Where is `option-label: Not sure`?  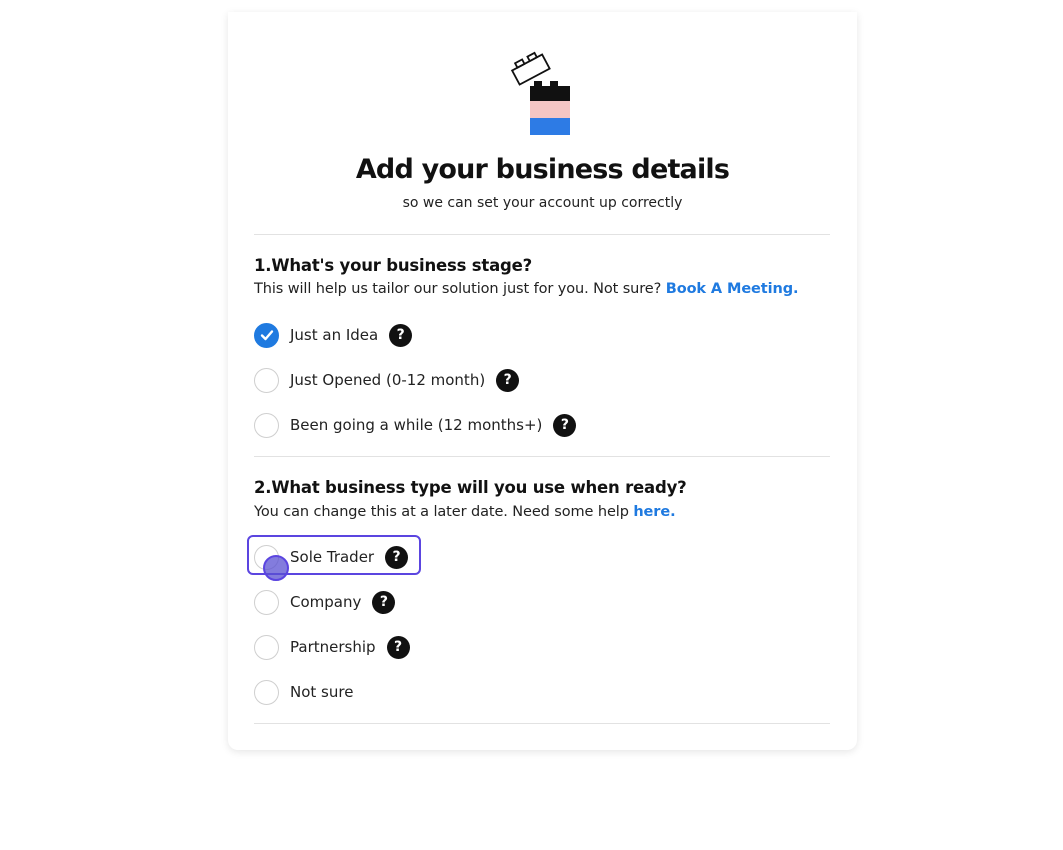
option-label: Not sure is located at coordinates (322, 692).